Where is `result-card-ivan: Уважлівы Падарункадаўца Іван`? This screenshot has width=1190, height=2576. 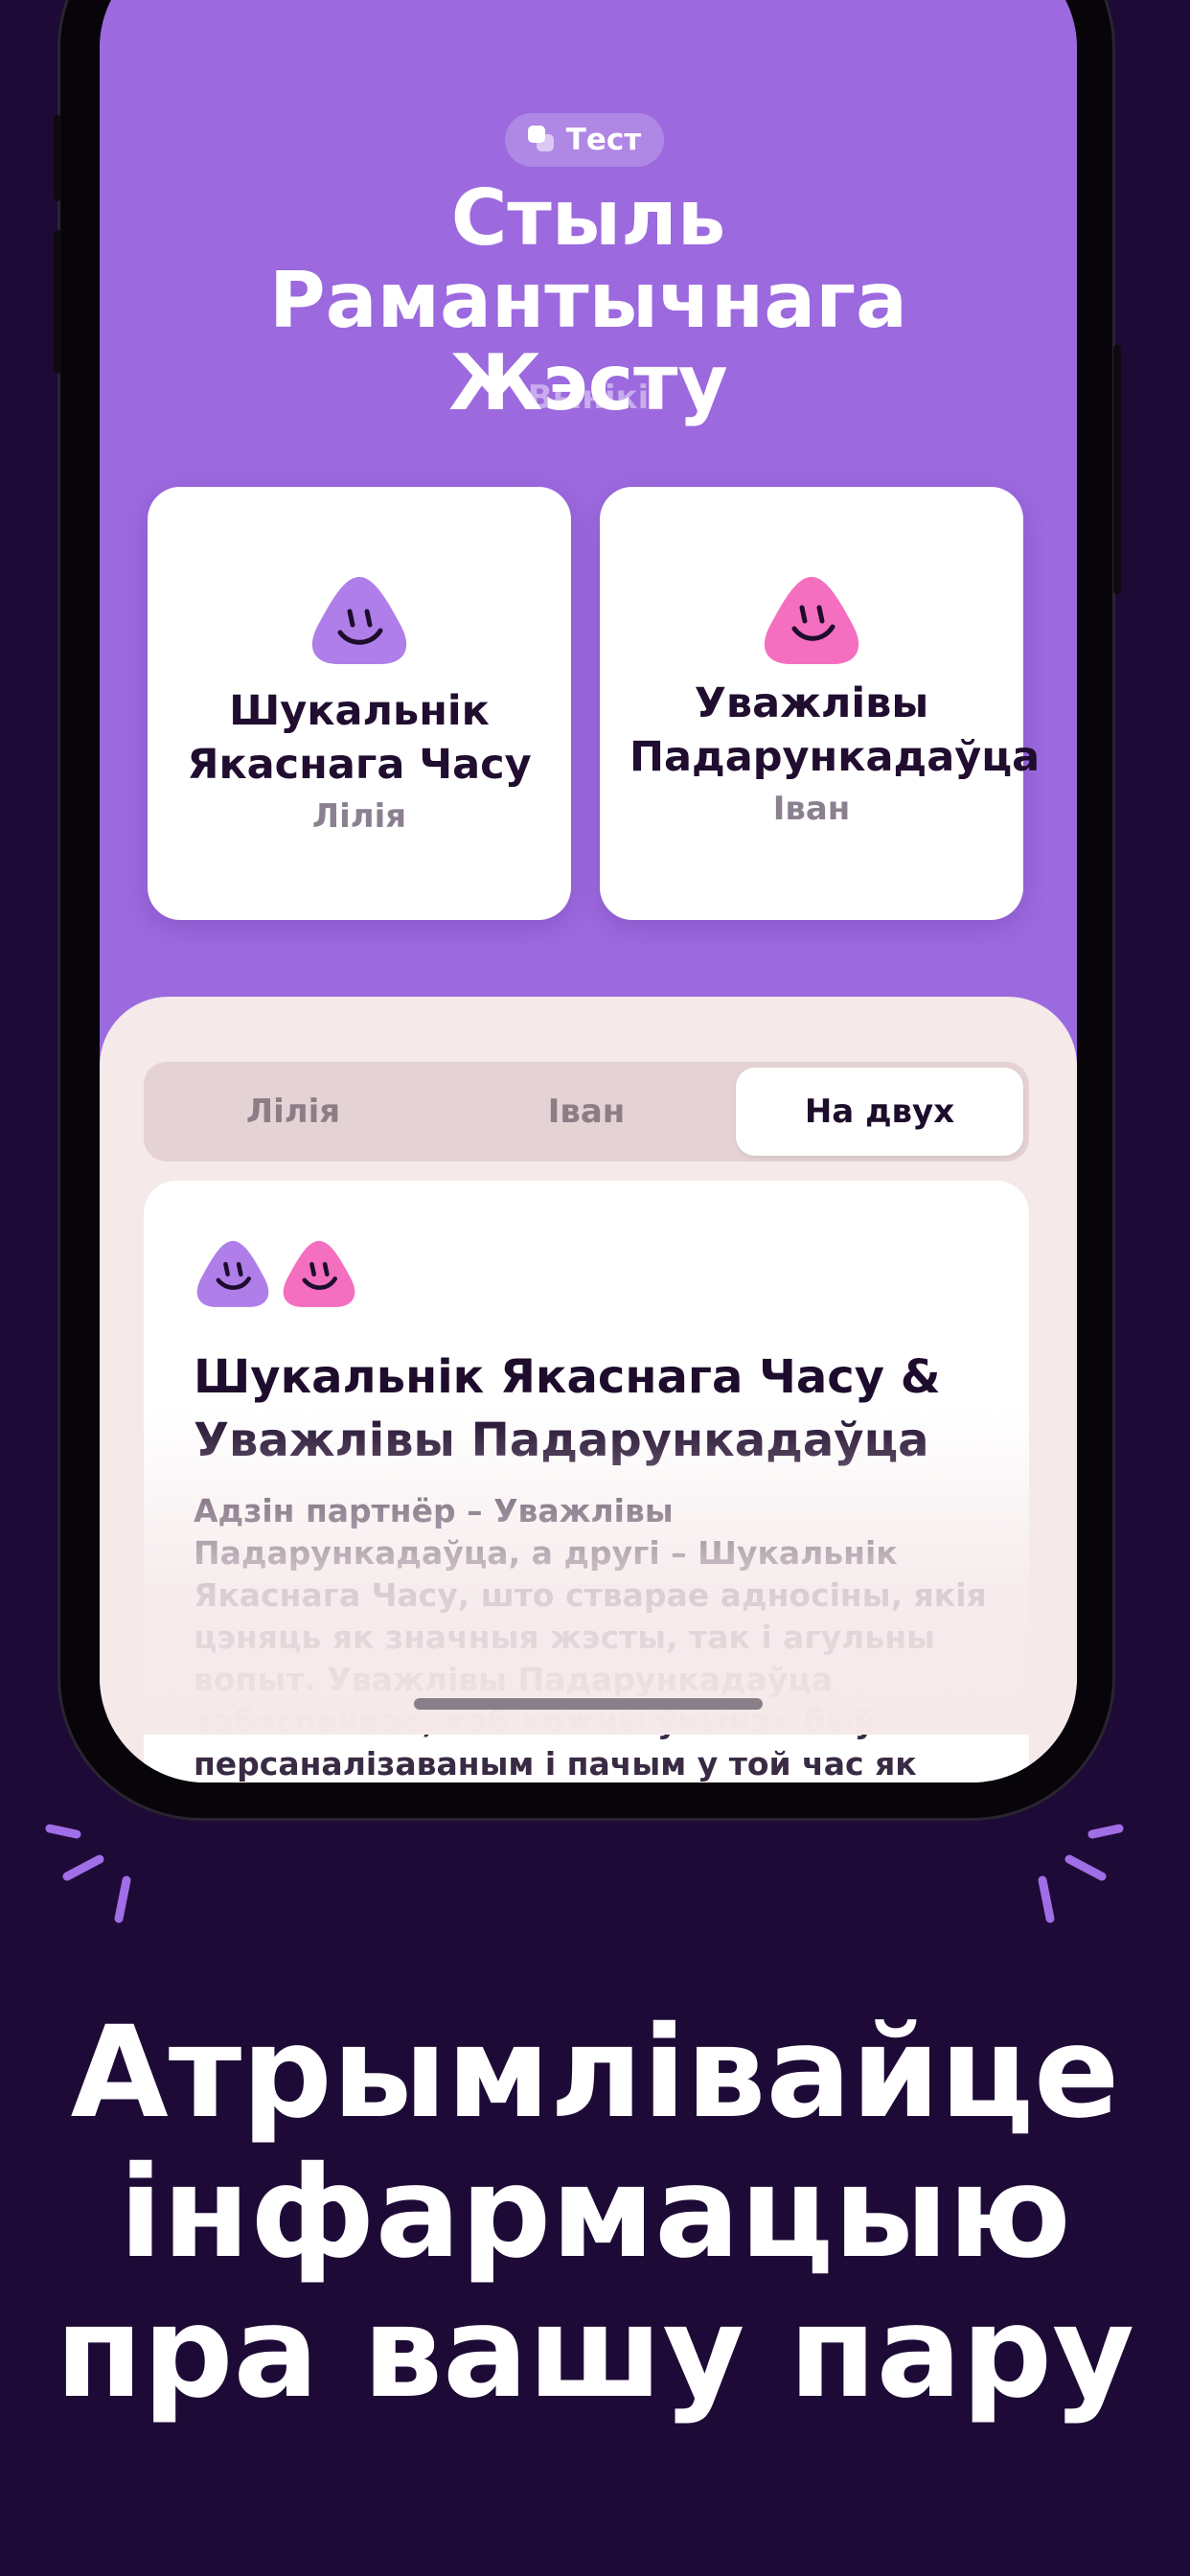
result-card-ivan: Уважлівы Падарункадаўца Іван is located at coordinates (821, 703).